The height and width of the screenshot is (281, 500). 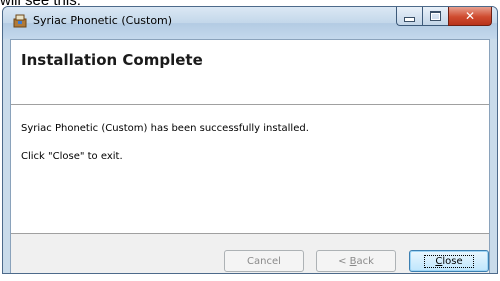 I want to click on minimize-icon, so click(x=409, y=19).